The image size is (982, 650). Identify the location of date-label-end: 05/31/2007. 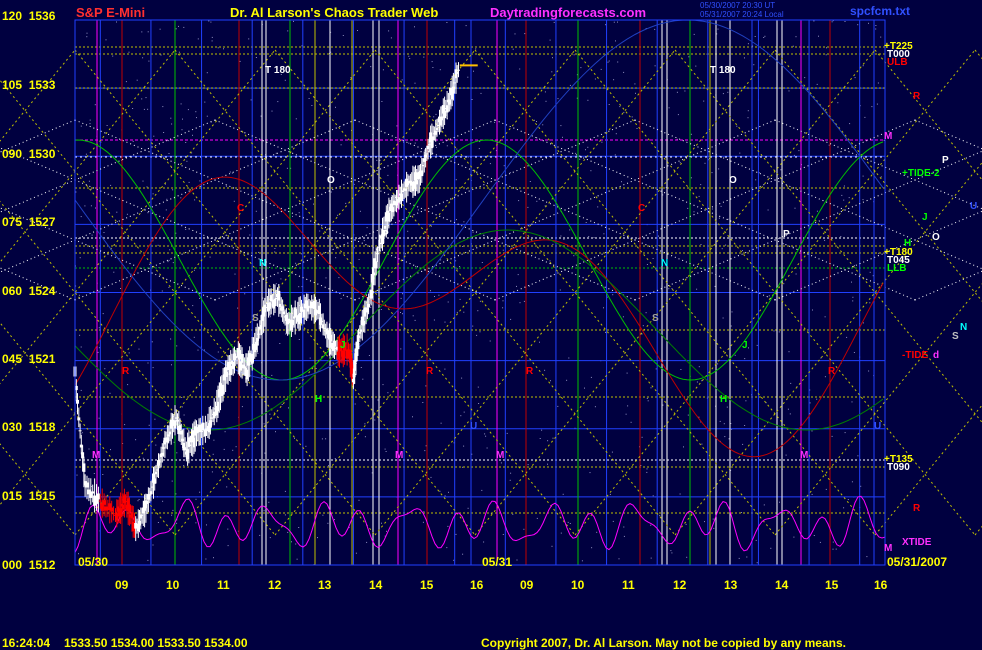
(917, 562).